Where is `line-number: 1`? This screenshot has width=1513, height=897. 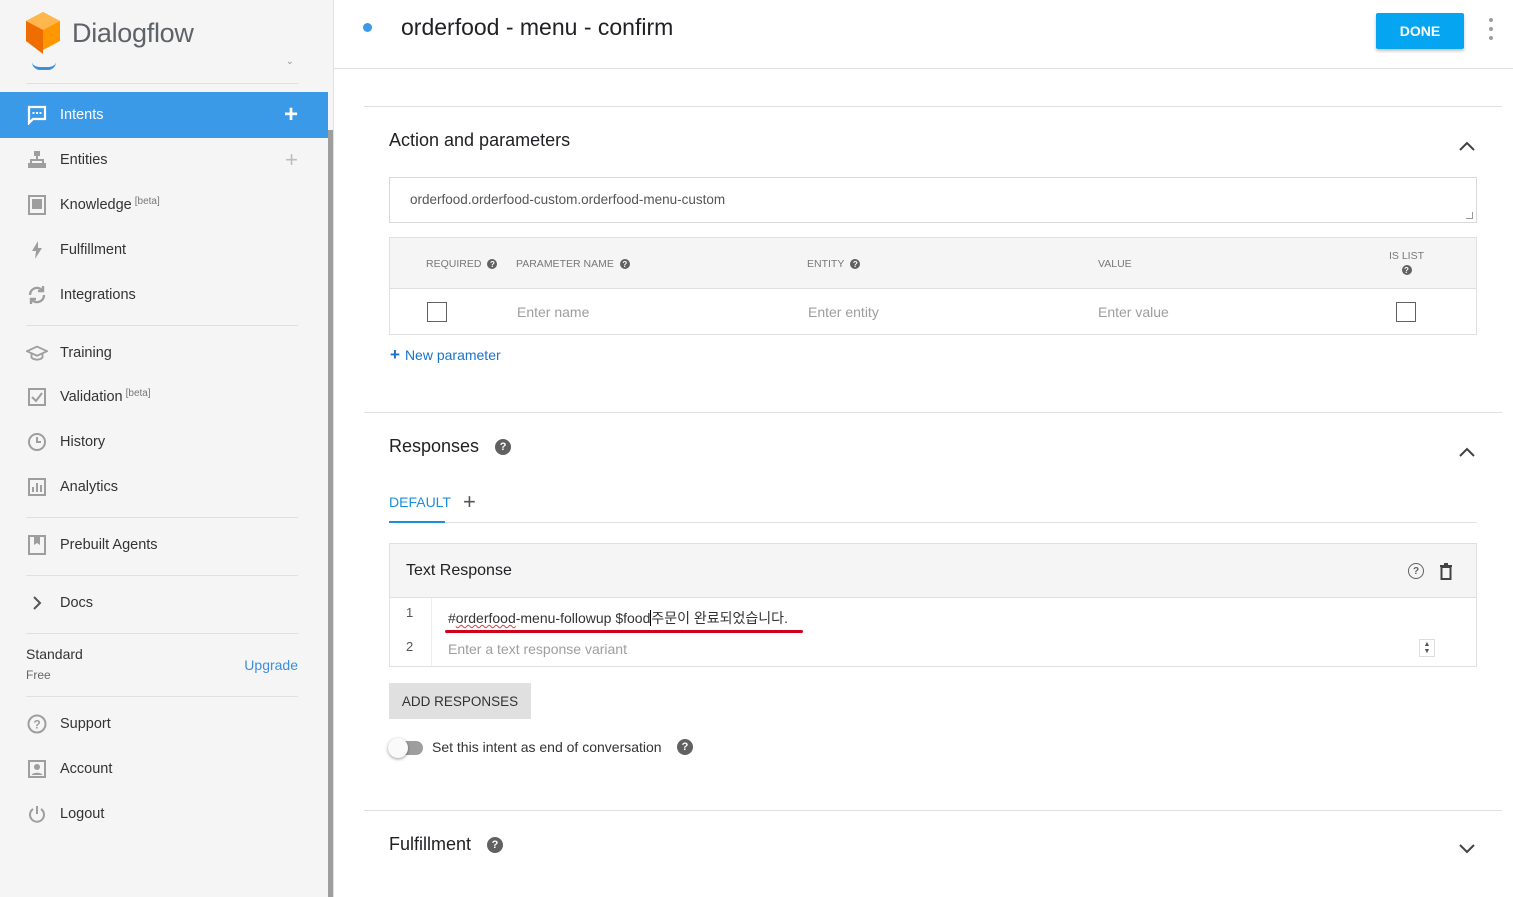 line-number: 1 is located at coordinates (410, 612).